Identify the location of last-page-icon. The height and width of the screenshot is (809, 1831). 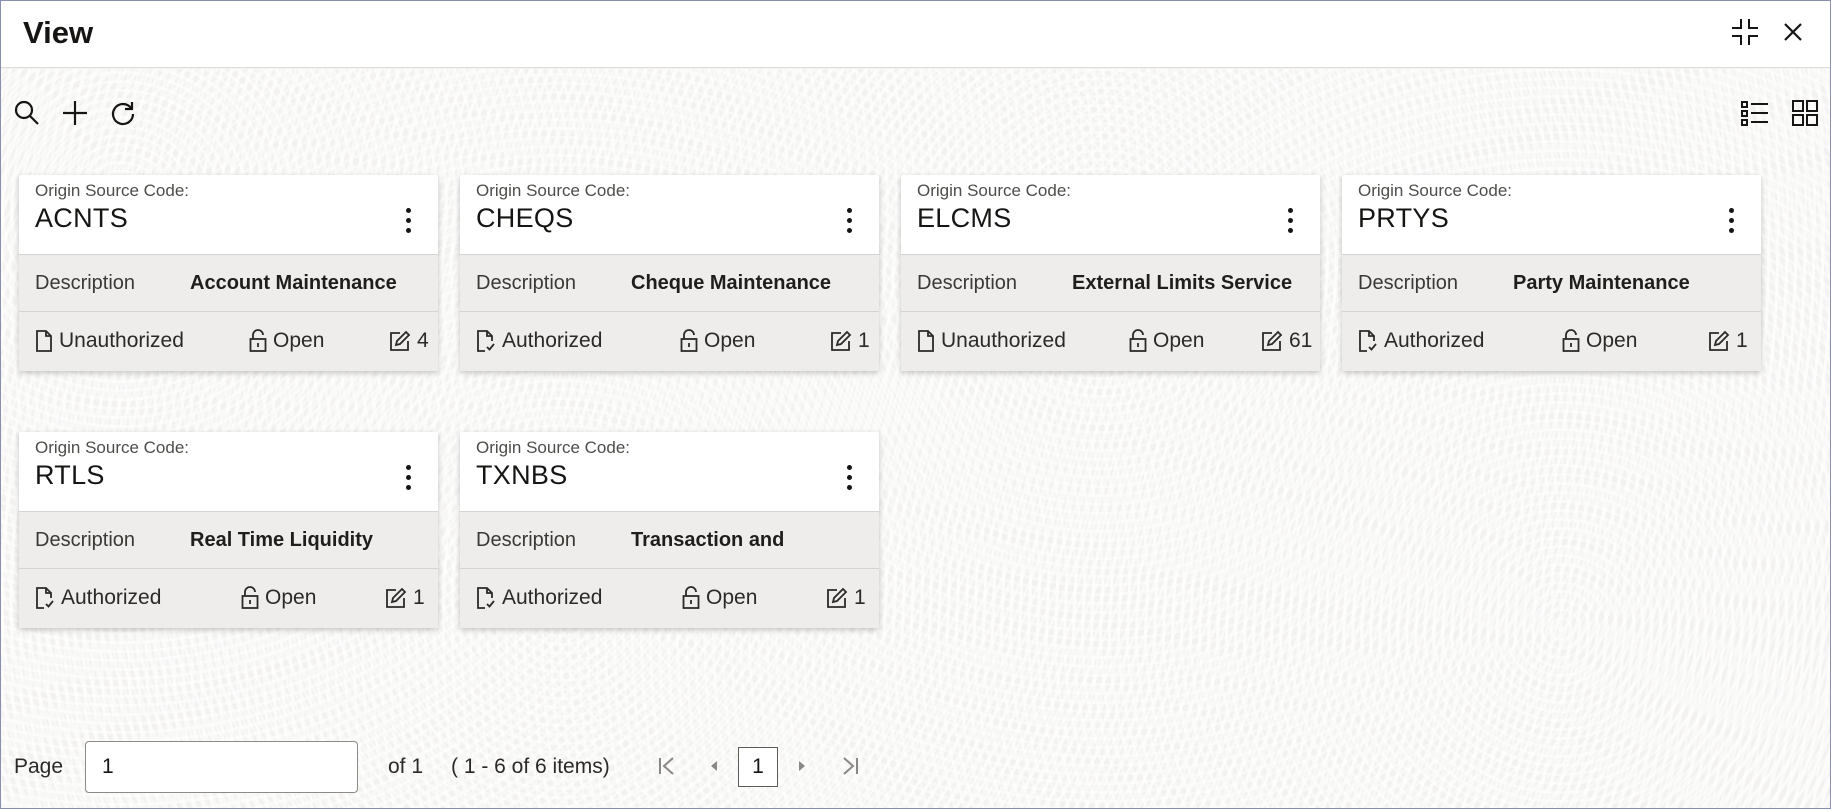
(850, 766).